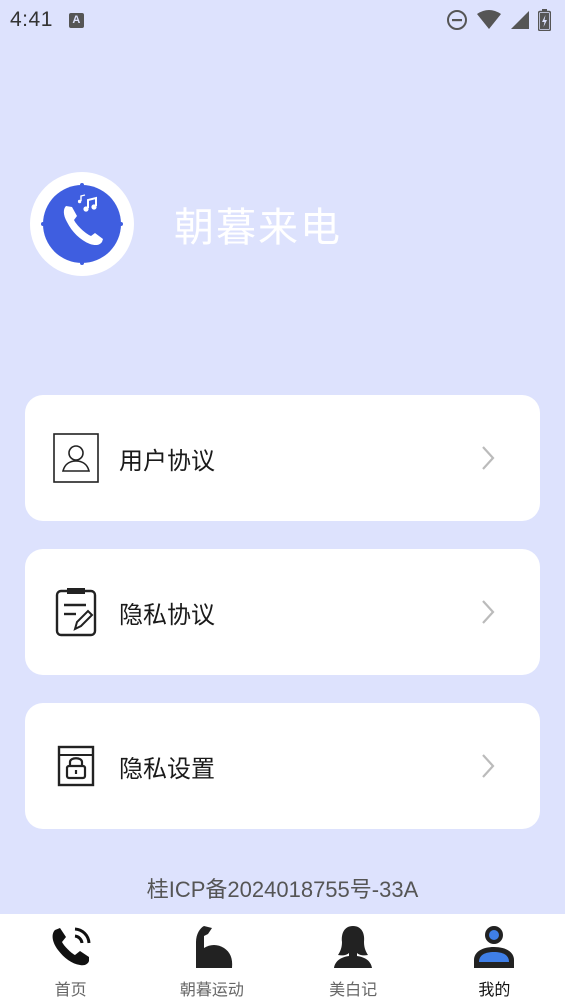  I want to click on person-icon, so click(494, 946).